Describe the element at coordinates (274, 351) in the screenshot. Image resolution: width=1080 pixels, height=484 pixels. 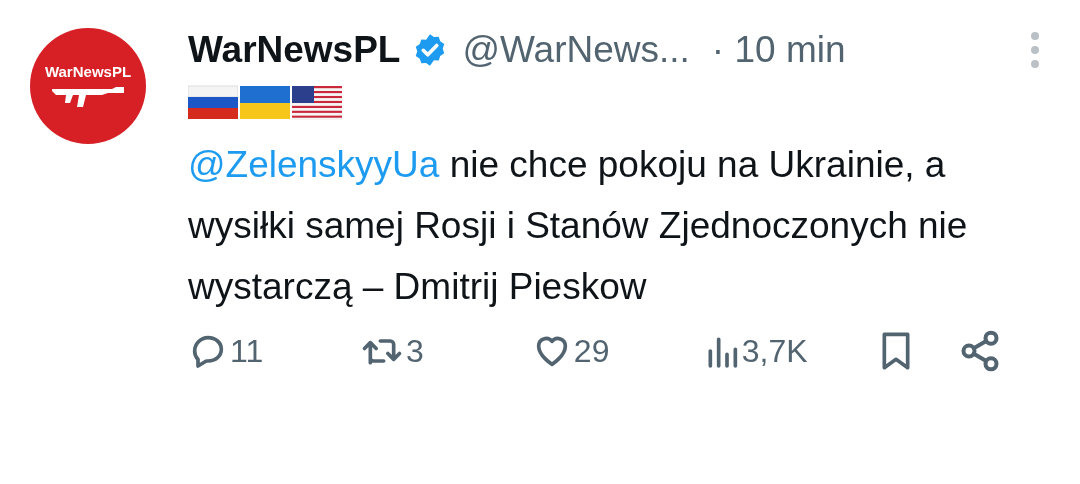
I see `reply-button: 11` at that location.